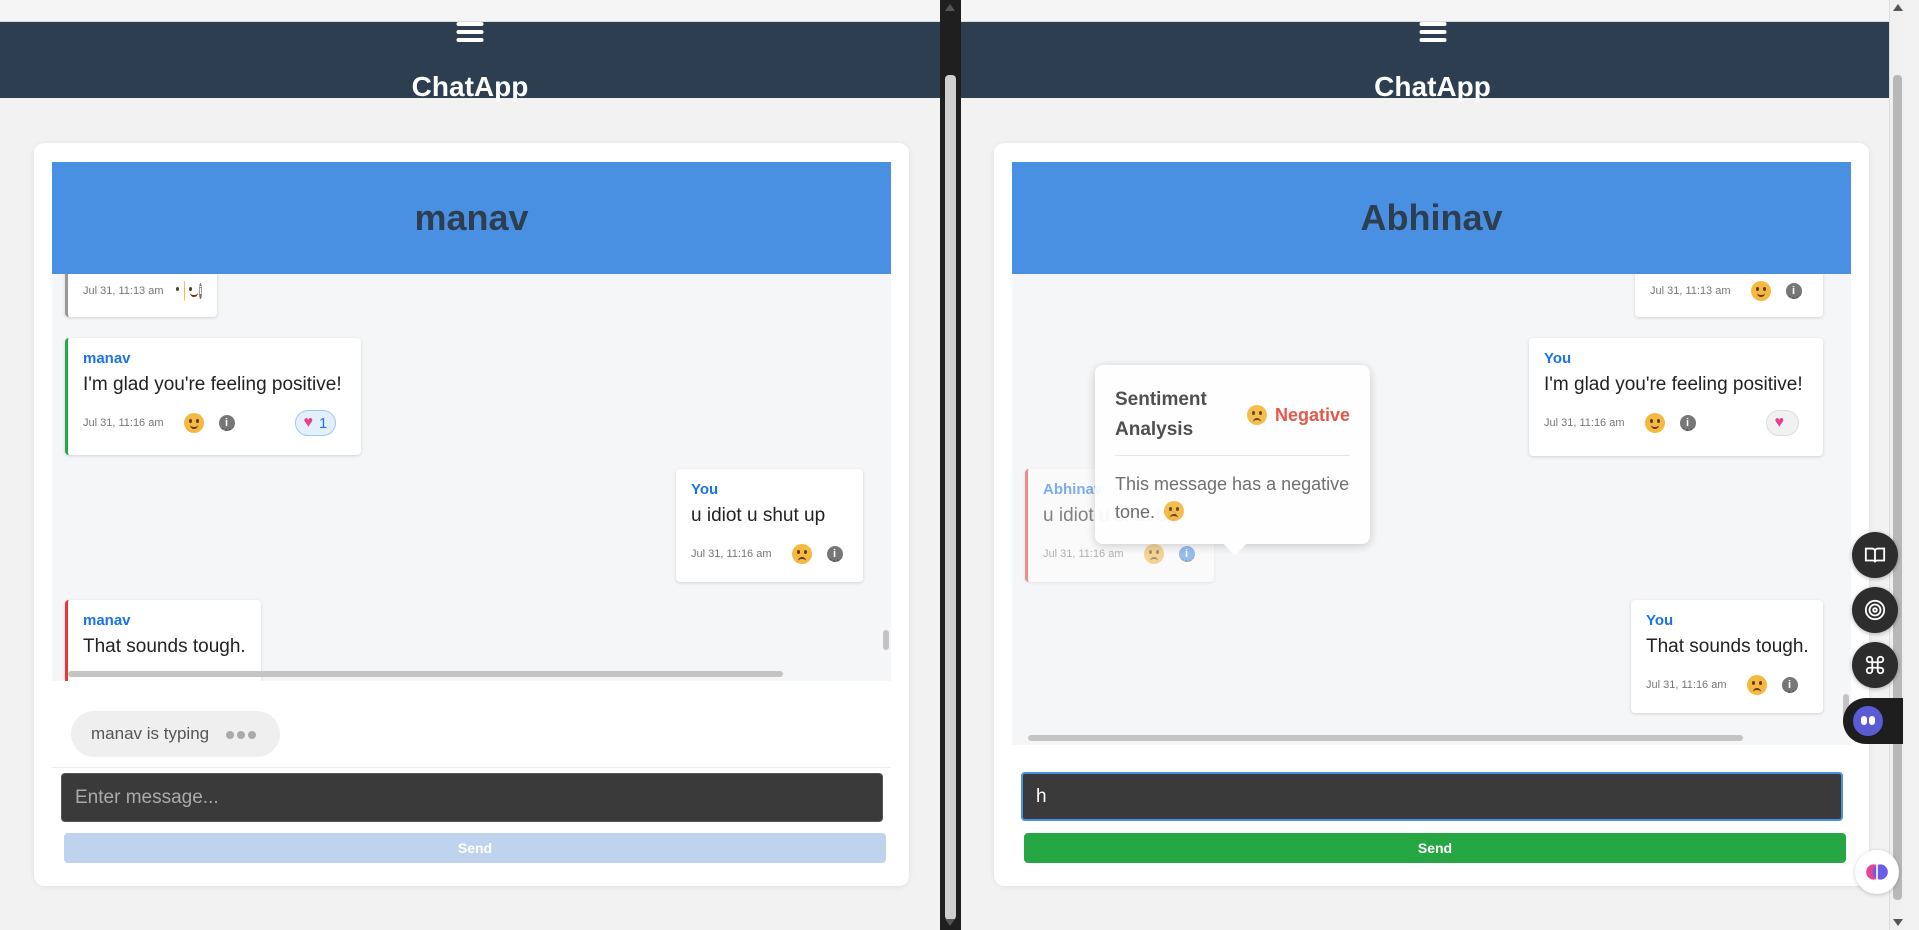 The width and height of the screenshot is (1919, 930). I want to click on brain-icon, so click(1877, 872).